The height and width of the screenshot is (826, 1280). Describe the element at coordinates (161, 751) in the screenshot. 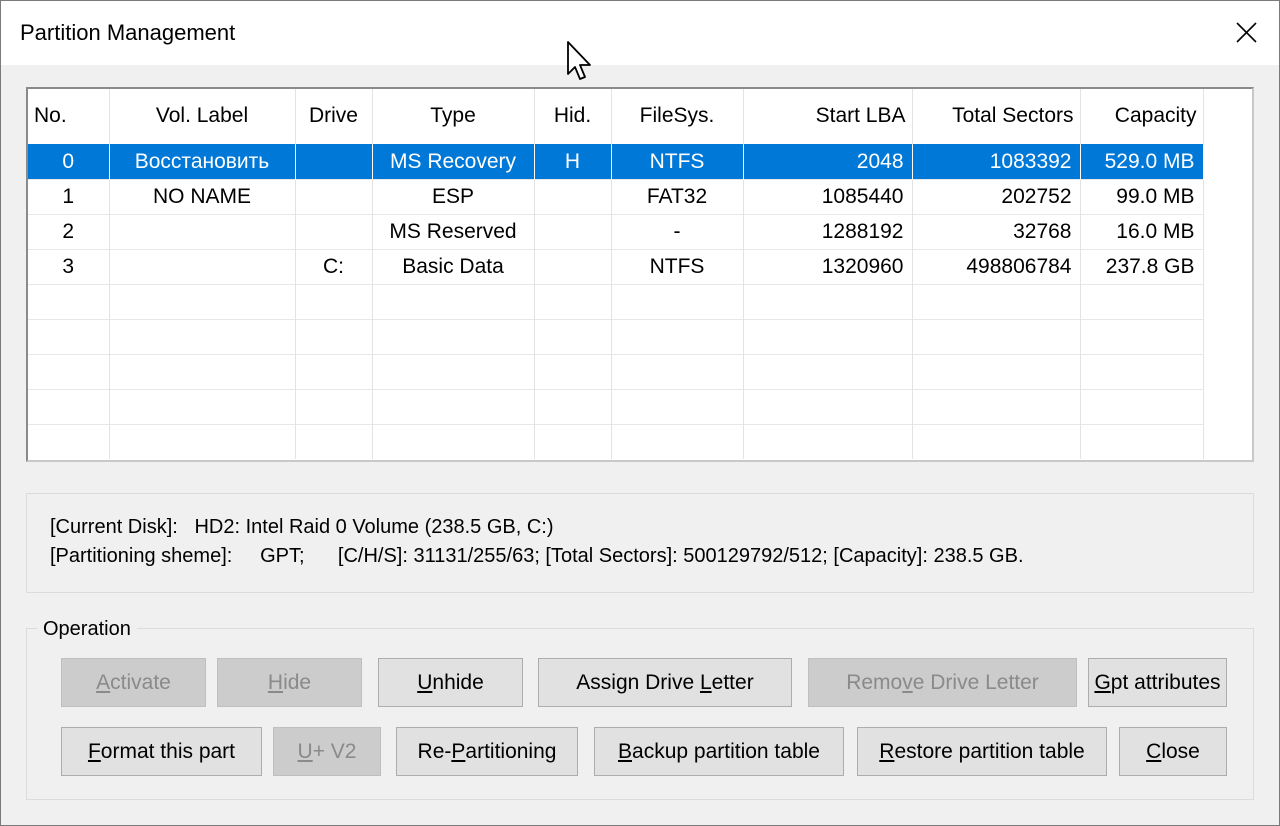

I see `format-this-part-button: Format this part` at that location.